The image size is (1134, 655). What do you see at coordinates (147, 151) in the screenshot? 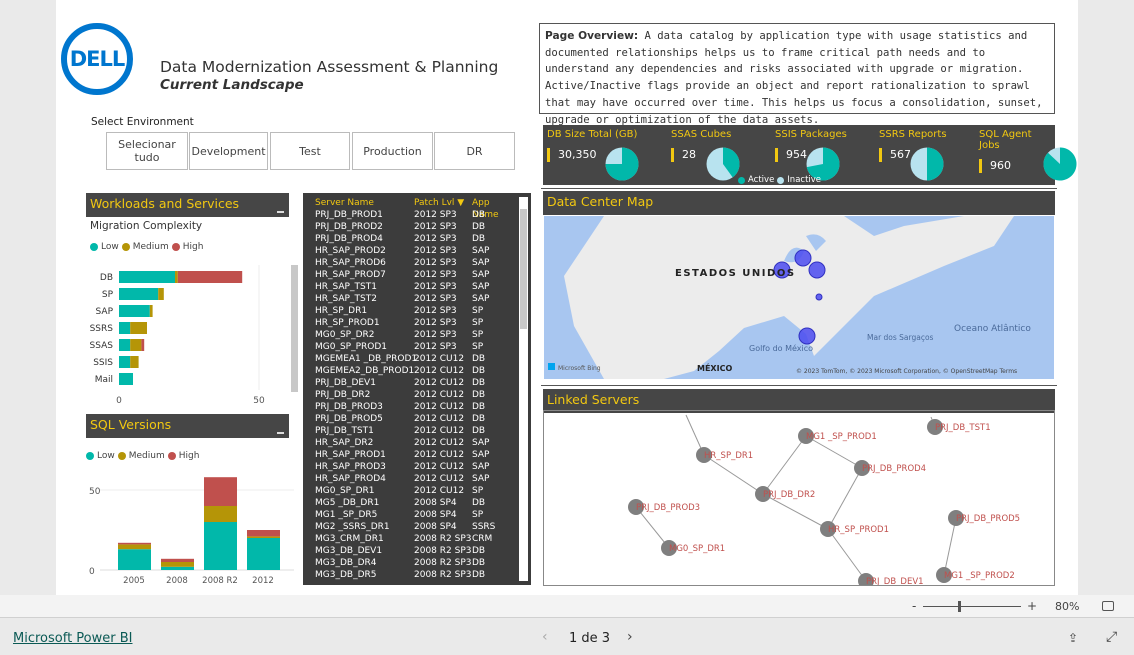
I see `env-select-all: Selecionar tudo` at bounding box center [147, 151].